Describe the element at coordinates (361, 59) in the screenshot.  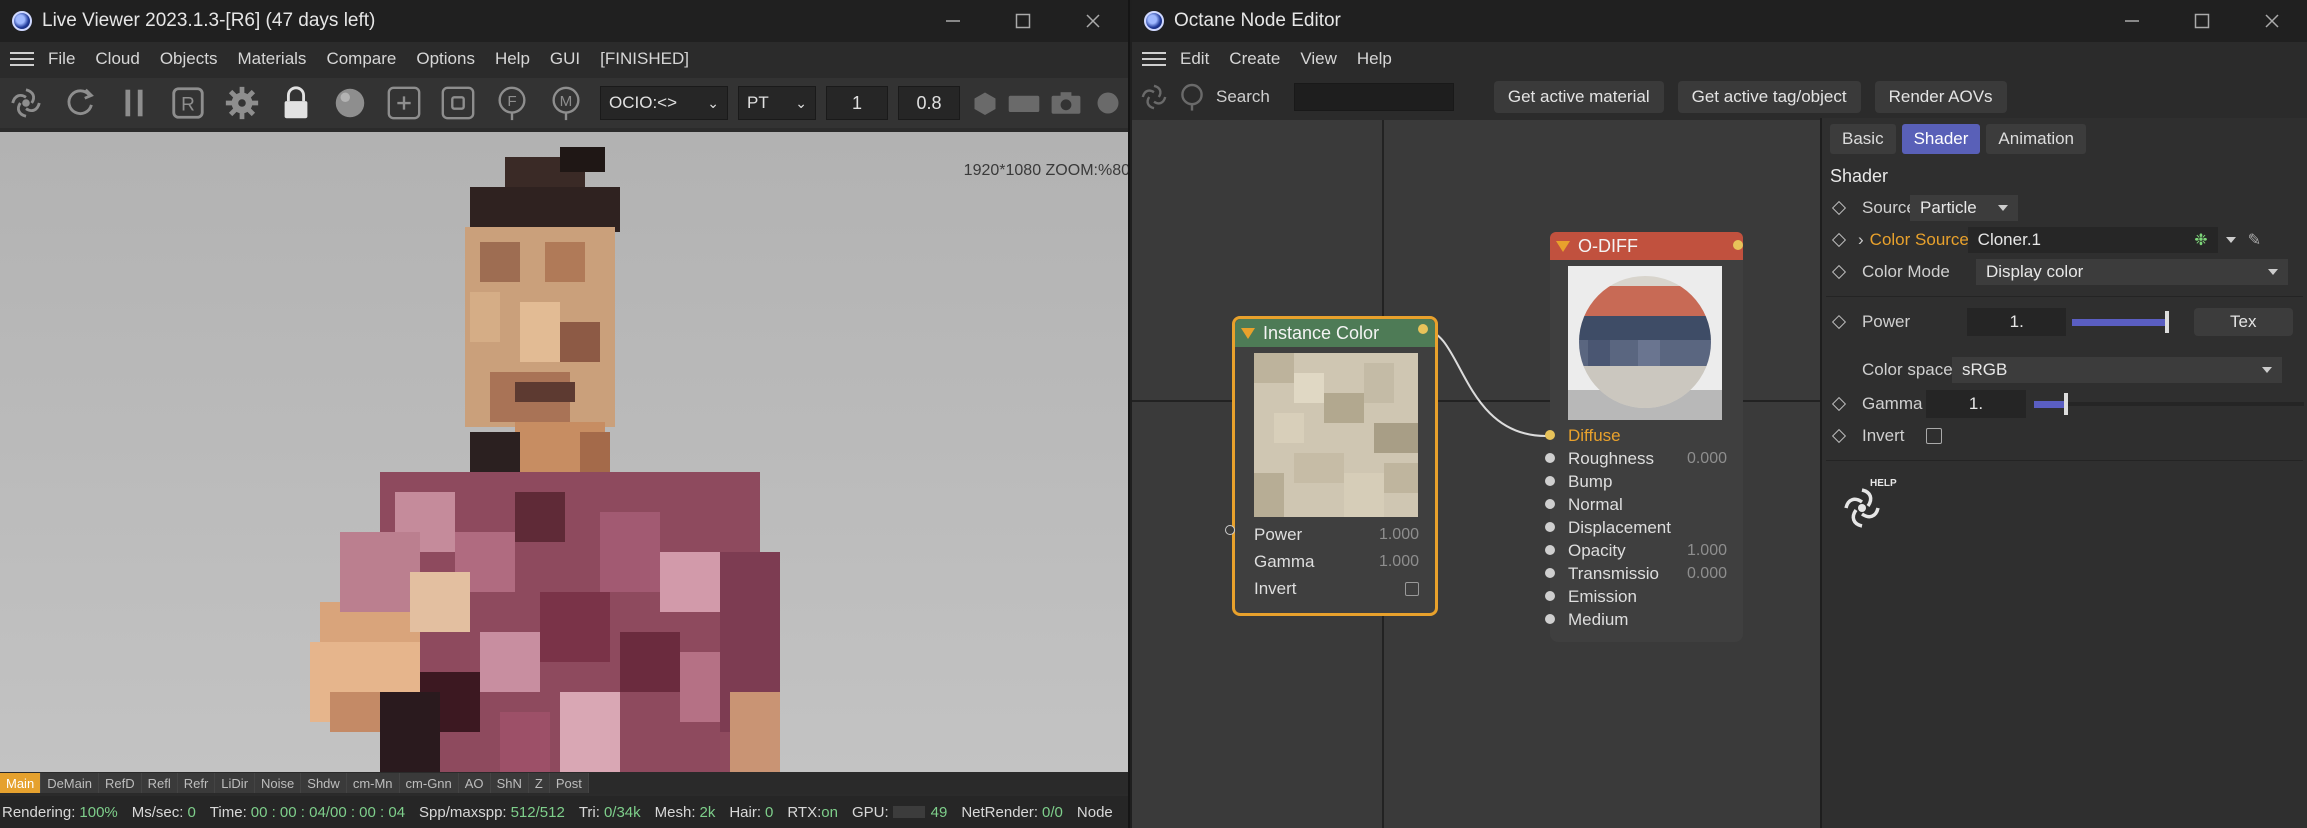
I see `menu-compare: Compare` at that location.